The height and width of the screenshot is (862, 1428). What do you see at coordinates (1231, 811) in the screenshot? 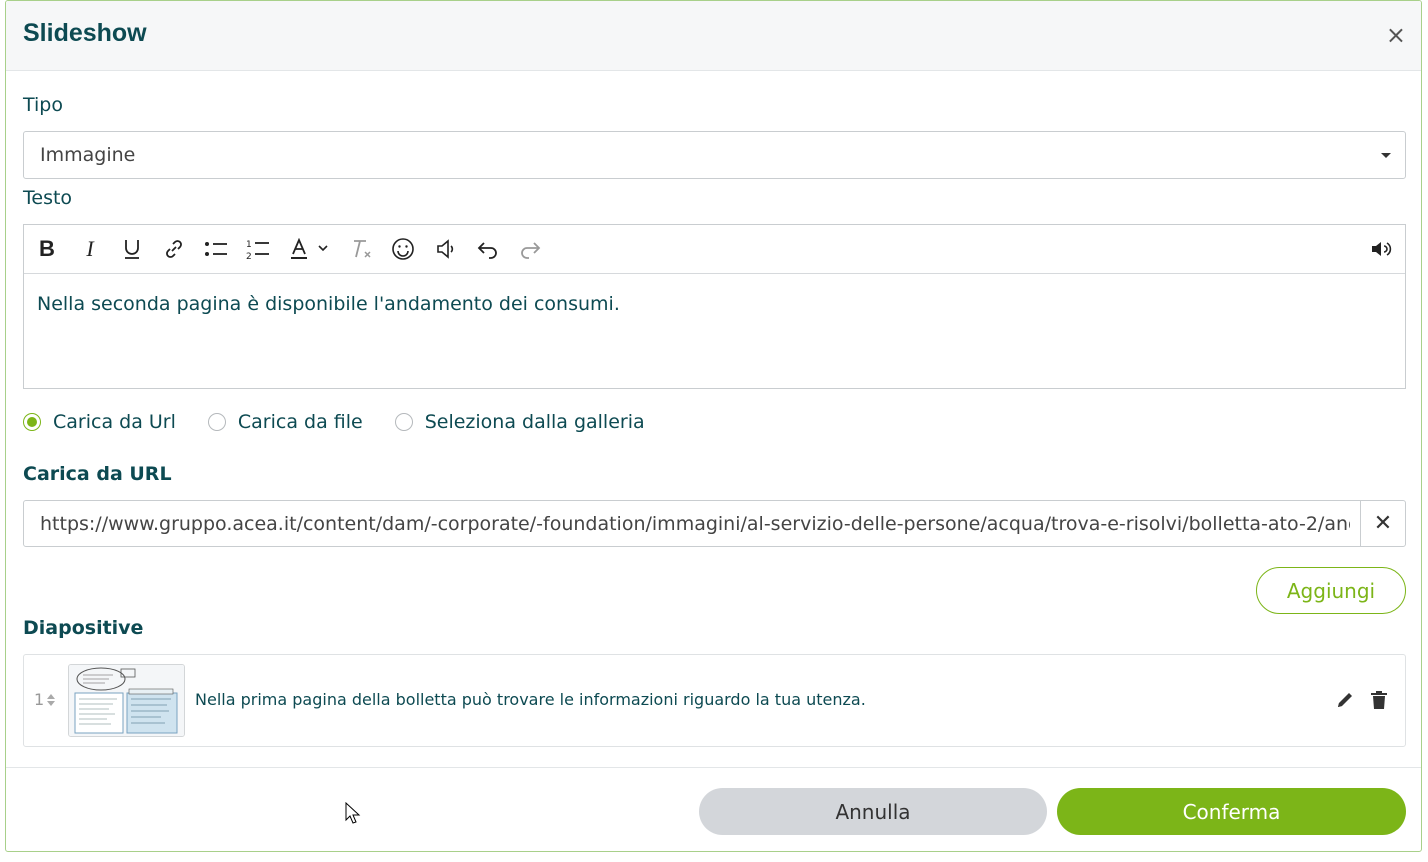
I see `confirm-button: Conferma` at bounding box center [1231, 811].